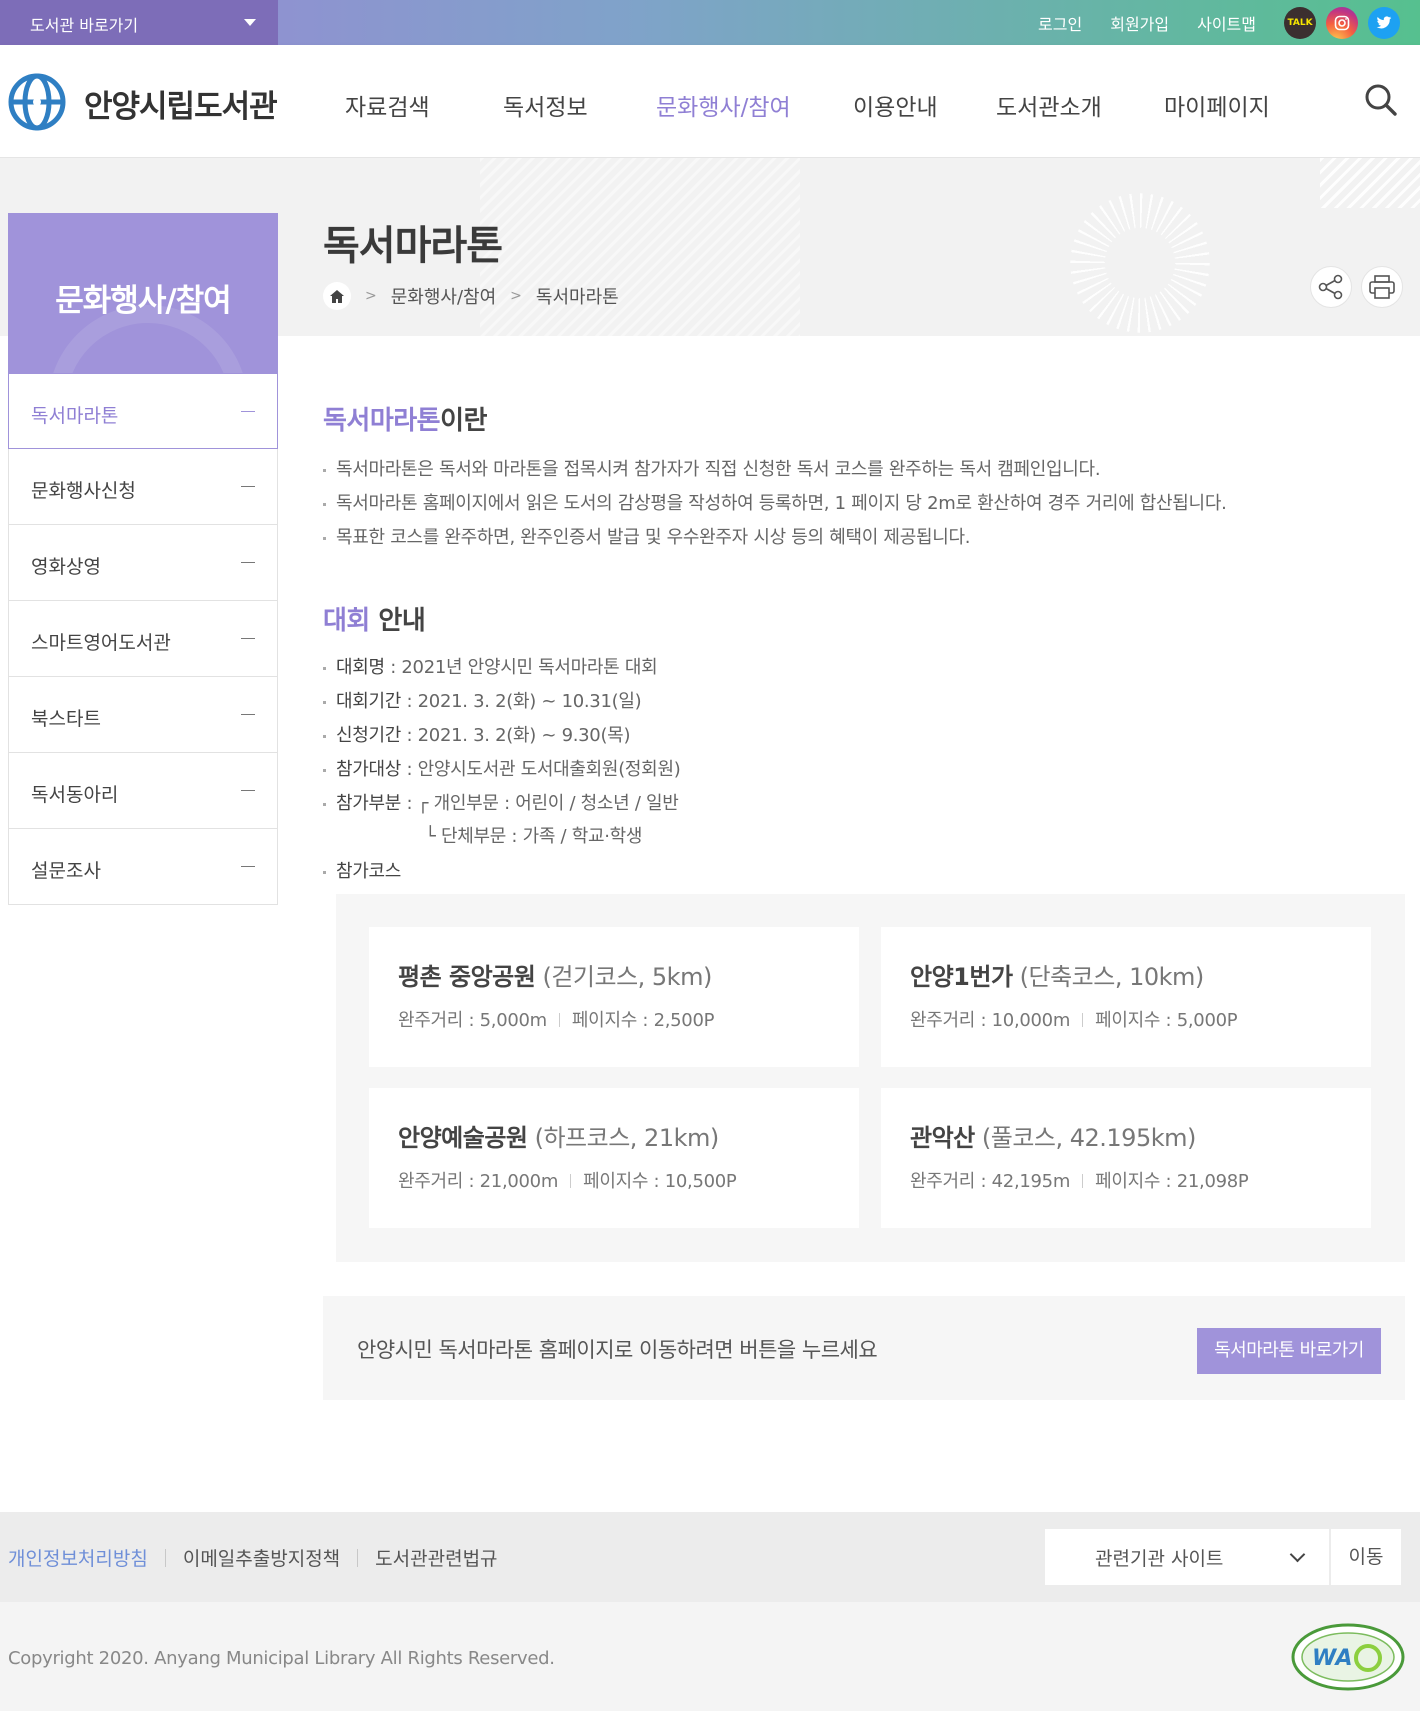 This screenshot has height=1711, width=1420. What do you see at coordinates (1332, 1658) in the screenshot?
I see `wa-mark-text: WA` at bounding box center [1332, 1658].